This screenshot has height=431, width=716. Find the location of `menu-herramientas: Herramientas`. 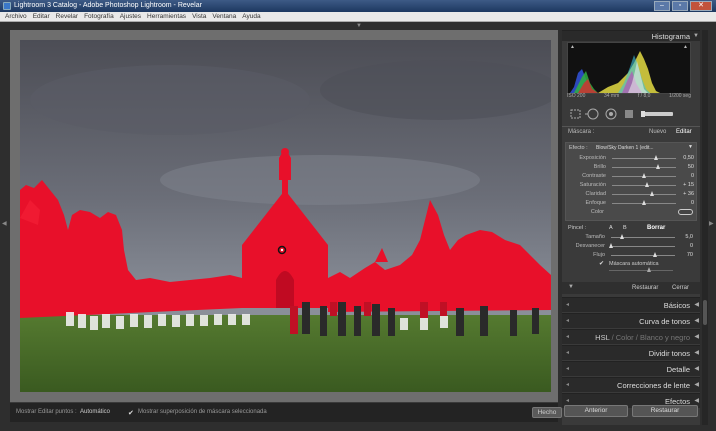

menu-herramientas: Herramientas is located at coordinates (166, 16).